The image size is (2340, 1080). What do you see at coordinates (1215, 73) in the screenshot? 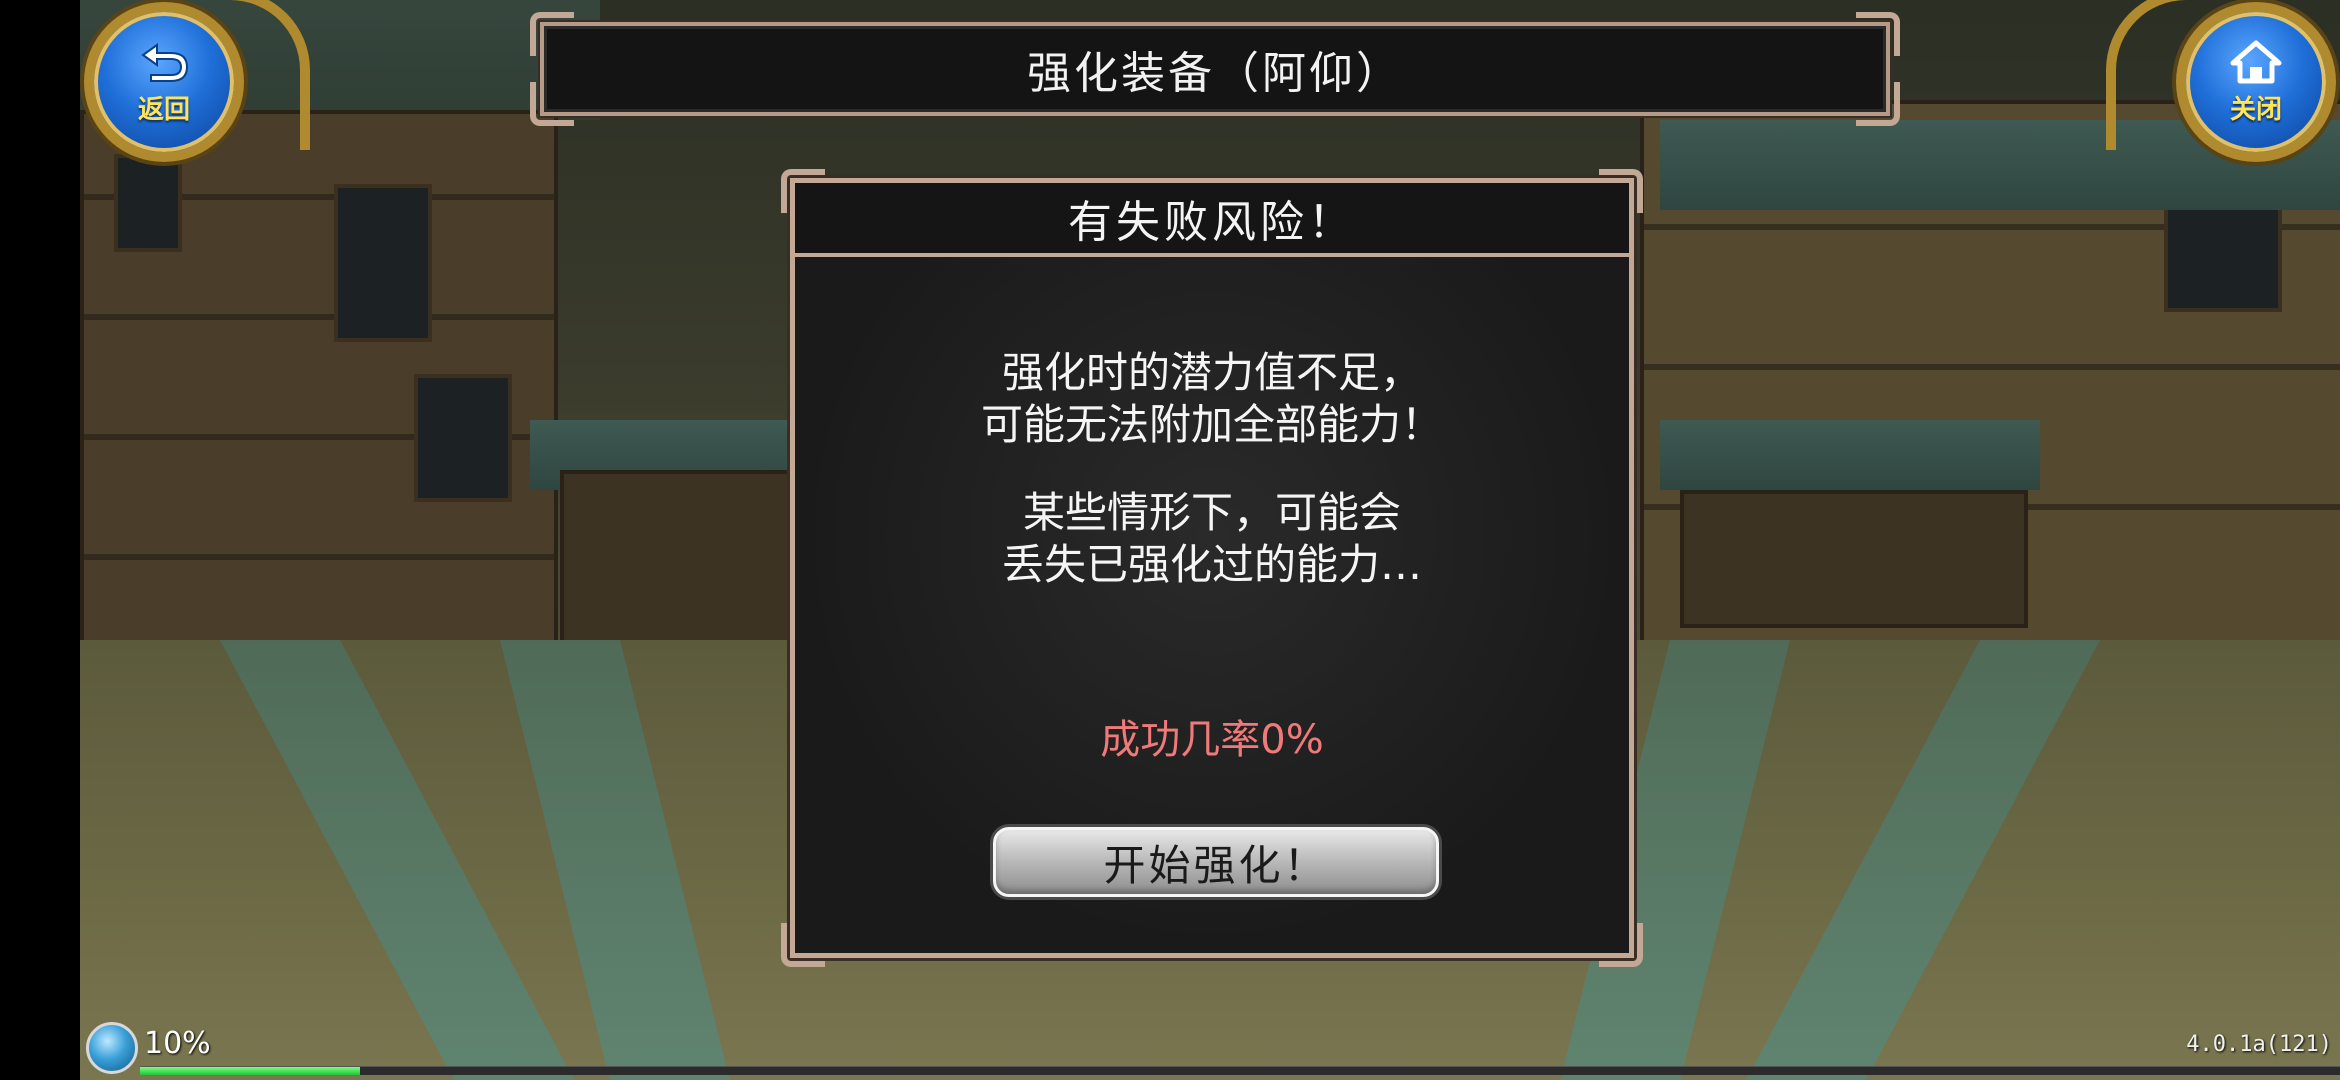
I see `page-title: 强化装备（阿仰）` at bounding box center [1215, 73].